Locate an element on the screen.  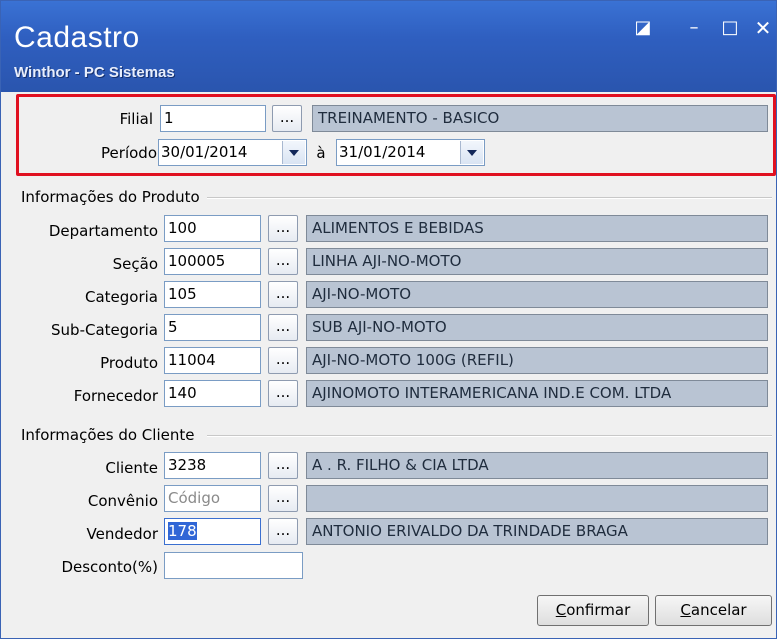
produto-group-title: Informações do Produto is located at coordinates (110, 197).